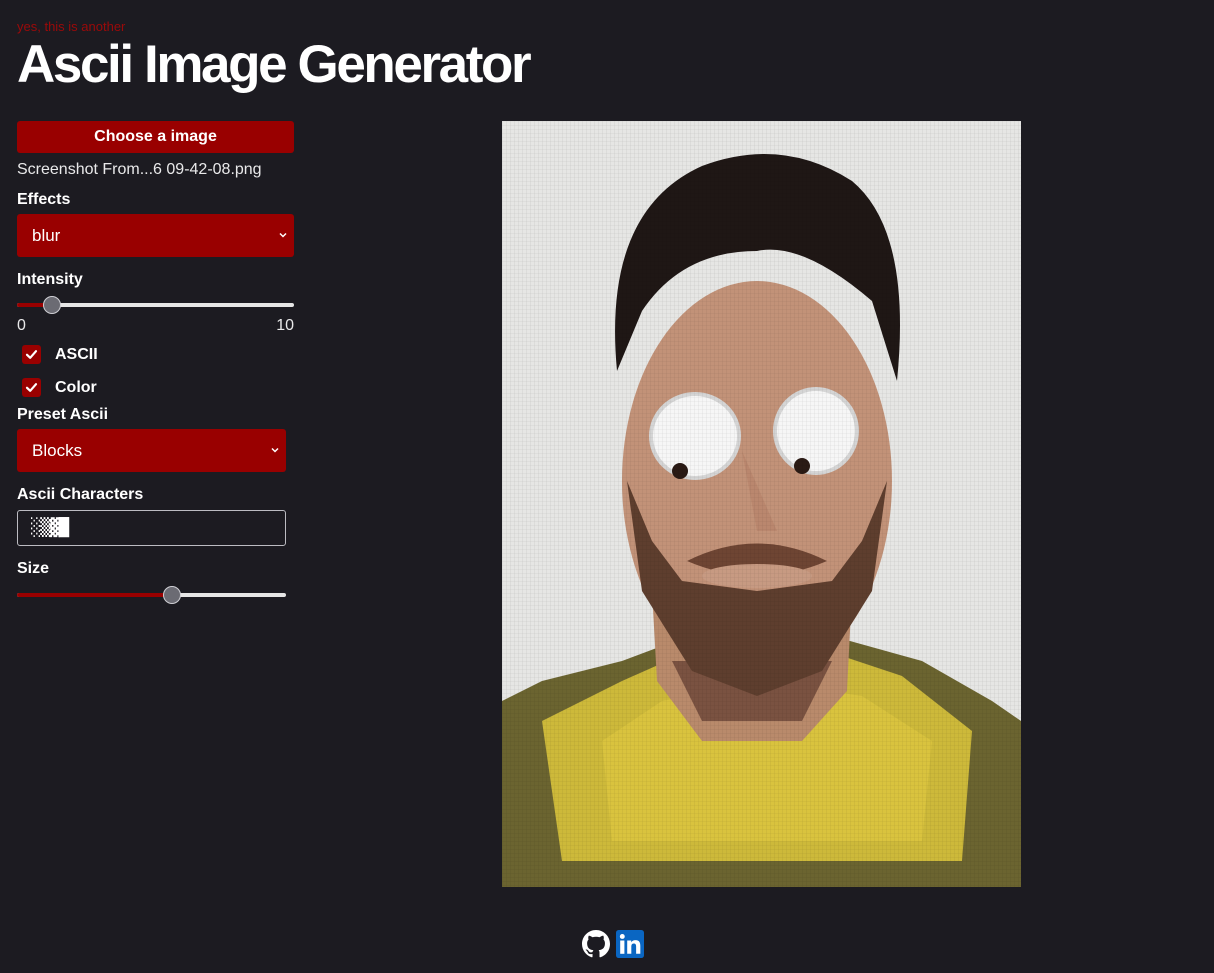  Describe the element at coordinates (21, 325) in the screenshot. I see `intensity-min-label: 0` at that location.